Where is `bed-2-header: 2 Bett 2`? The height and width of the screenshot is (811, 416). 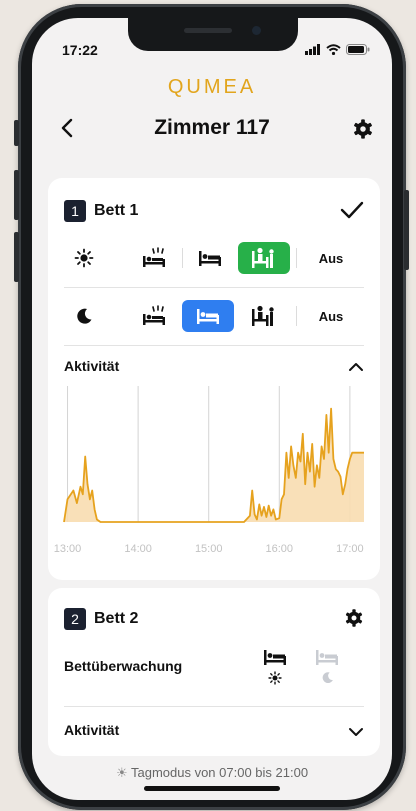 bed-2-header: 2 Bett 2 is located at coordinates (101, 619).